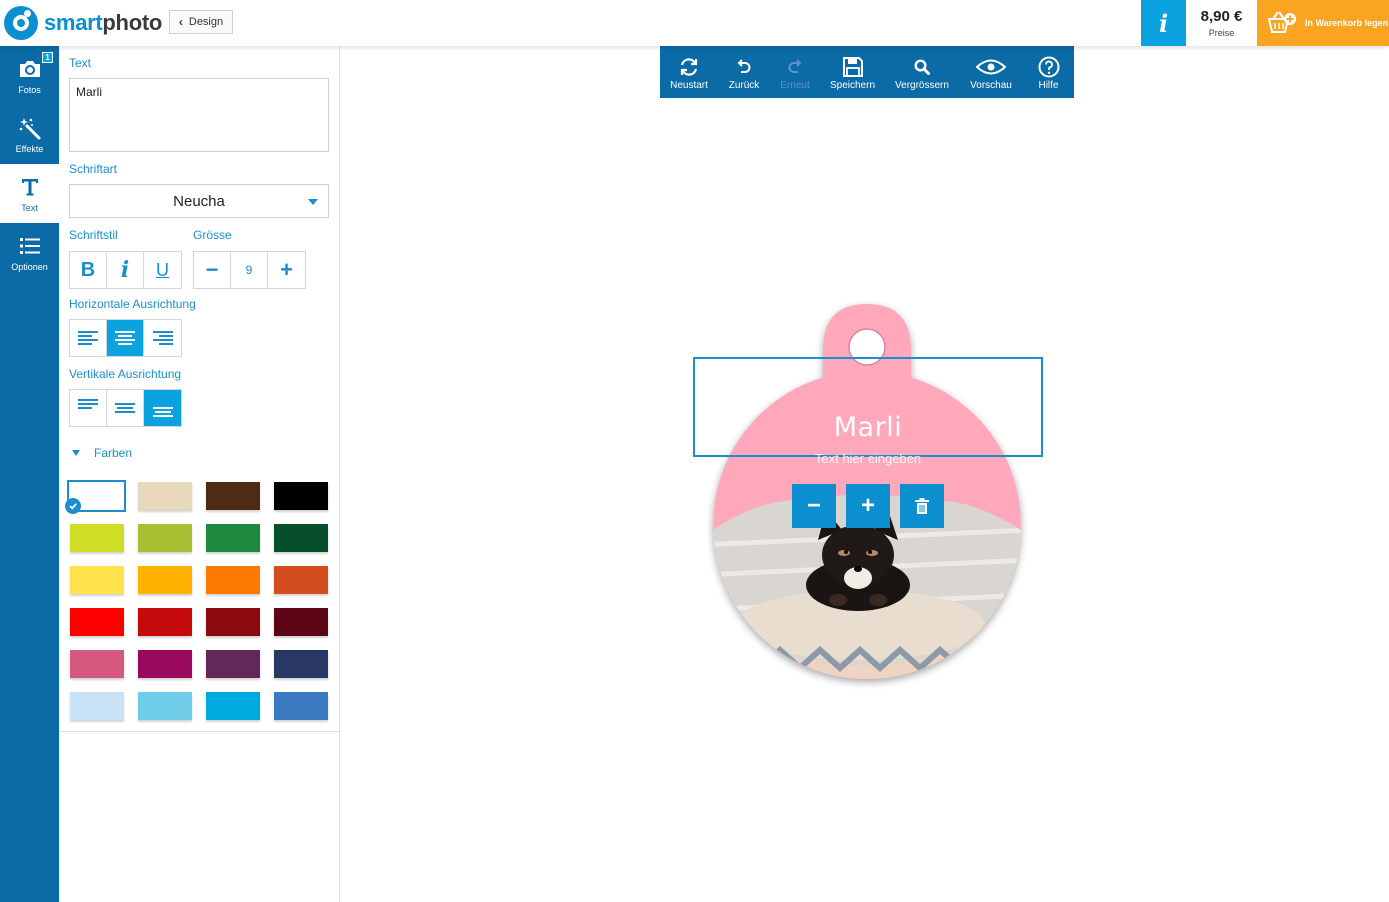  I want to click on enlarge-text-button: +, so click(868, 506).